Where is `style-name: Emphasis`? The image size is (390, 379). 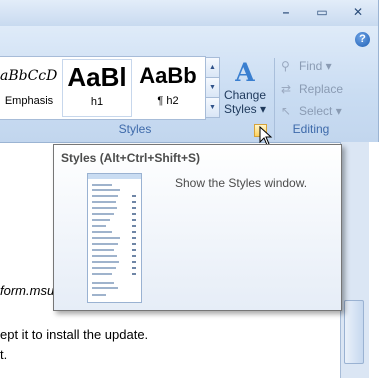 style-name: Emphasis is located at coordinates (29, 101).